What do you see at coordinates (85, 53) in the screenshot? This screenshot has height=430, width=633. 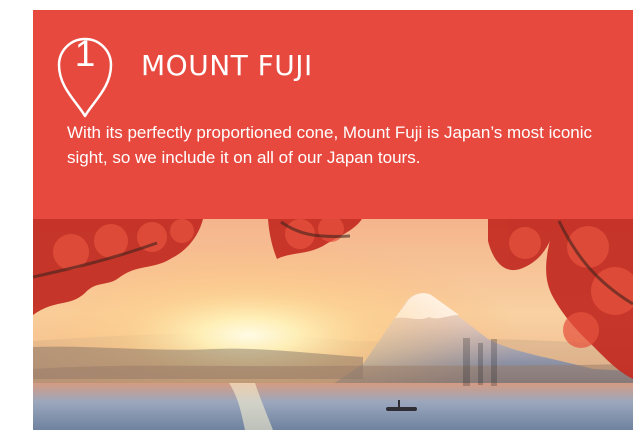 I see `attraction-number: 1` at bounding box center [85, 53].